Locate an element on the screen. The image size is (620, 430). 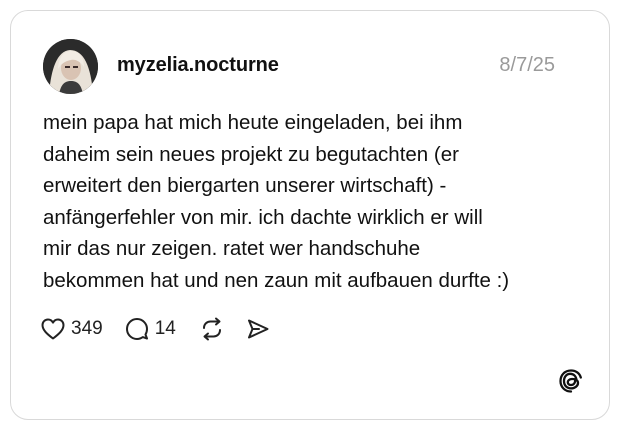
share-button is located at coordinates (258, 329).